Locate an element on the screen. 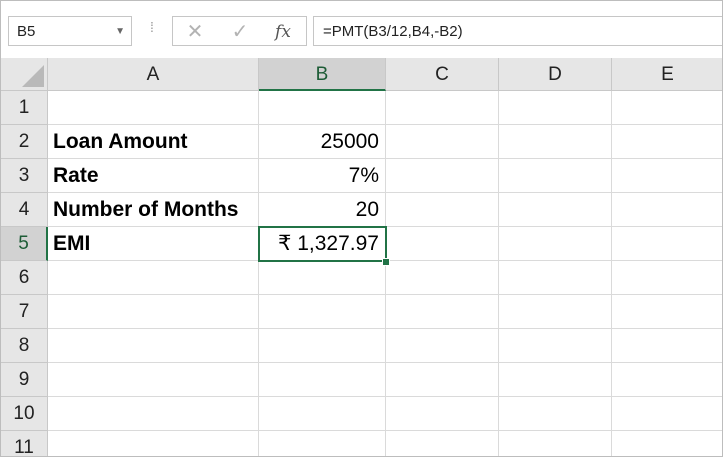 Image resolution: width=723 pixels, height=457 pixels. cell-d1 is located at coordinates (555, 108).